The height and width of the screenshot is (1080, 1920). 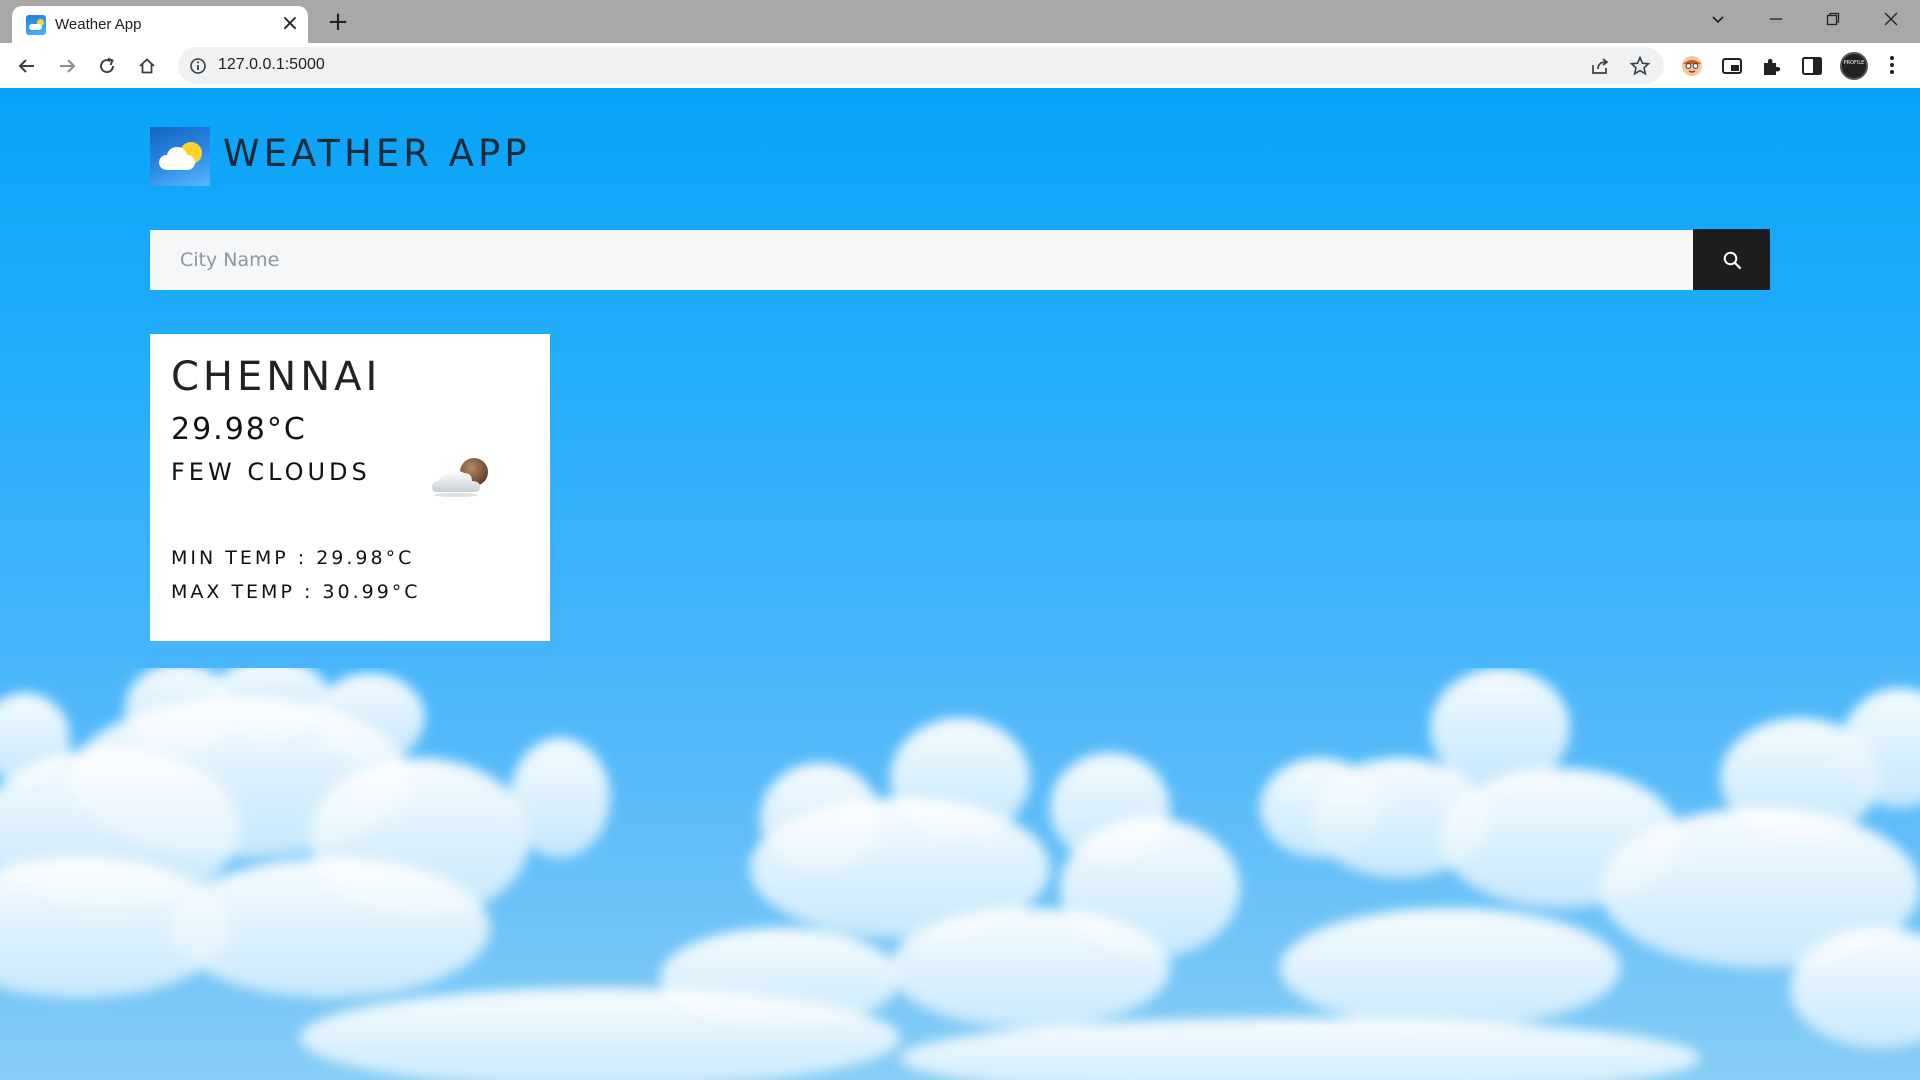 I want to click on share-icon, so click(x=1600, y=66).